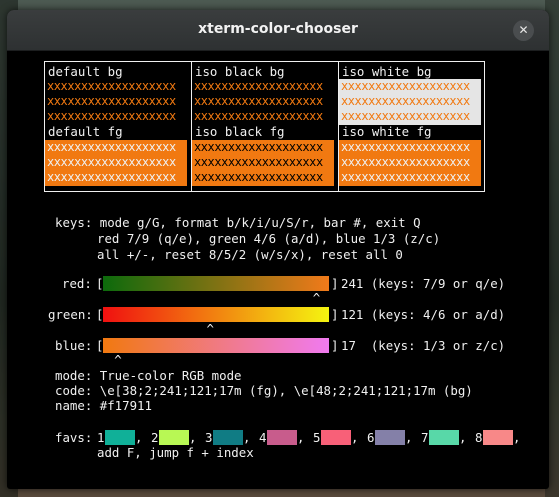 The image size is (559, 497). I want to click on fav-index: 5, so click(317, 437).